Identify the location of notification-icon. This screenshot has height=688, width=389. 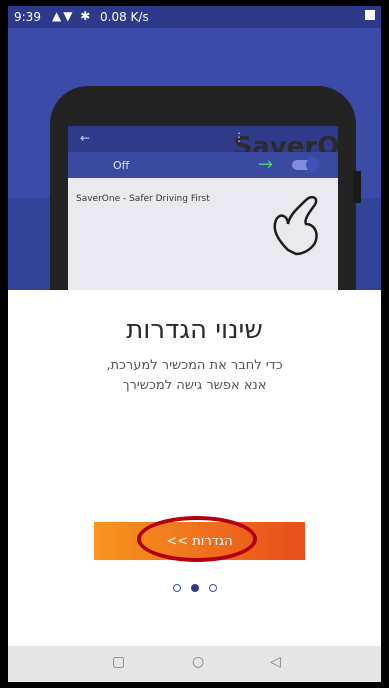
(370, 15).